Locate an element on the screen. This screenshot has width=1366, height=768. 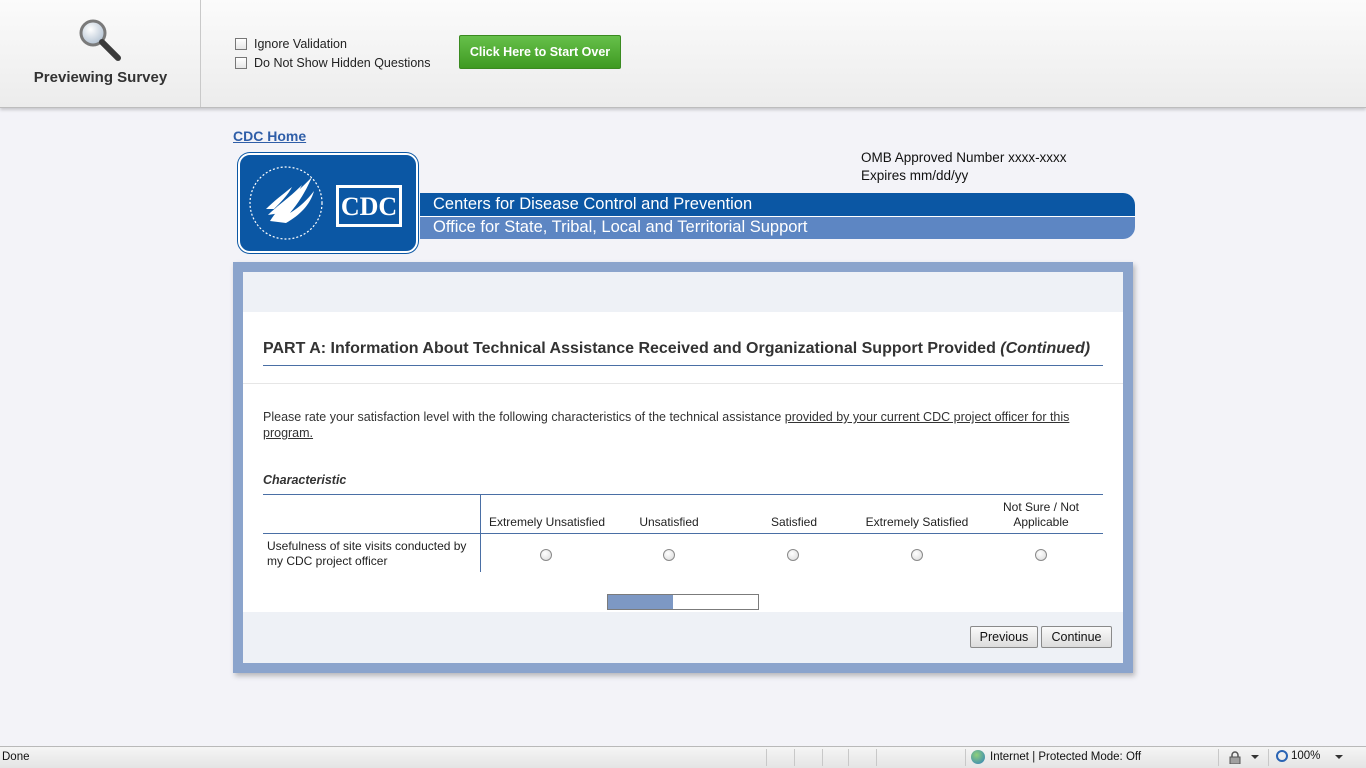
continue-button: Continue is located at coordinates (1076, 637).